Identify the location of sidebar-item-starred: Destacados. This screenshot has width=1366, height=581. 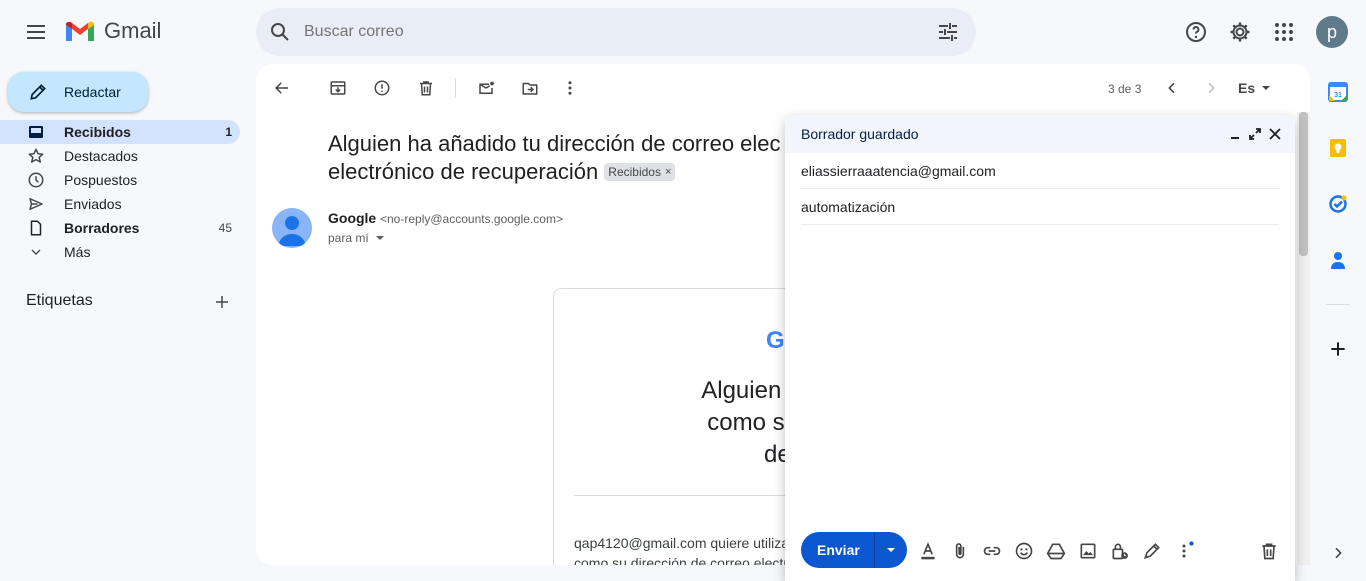
(120, 156).